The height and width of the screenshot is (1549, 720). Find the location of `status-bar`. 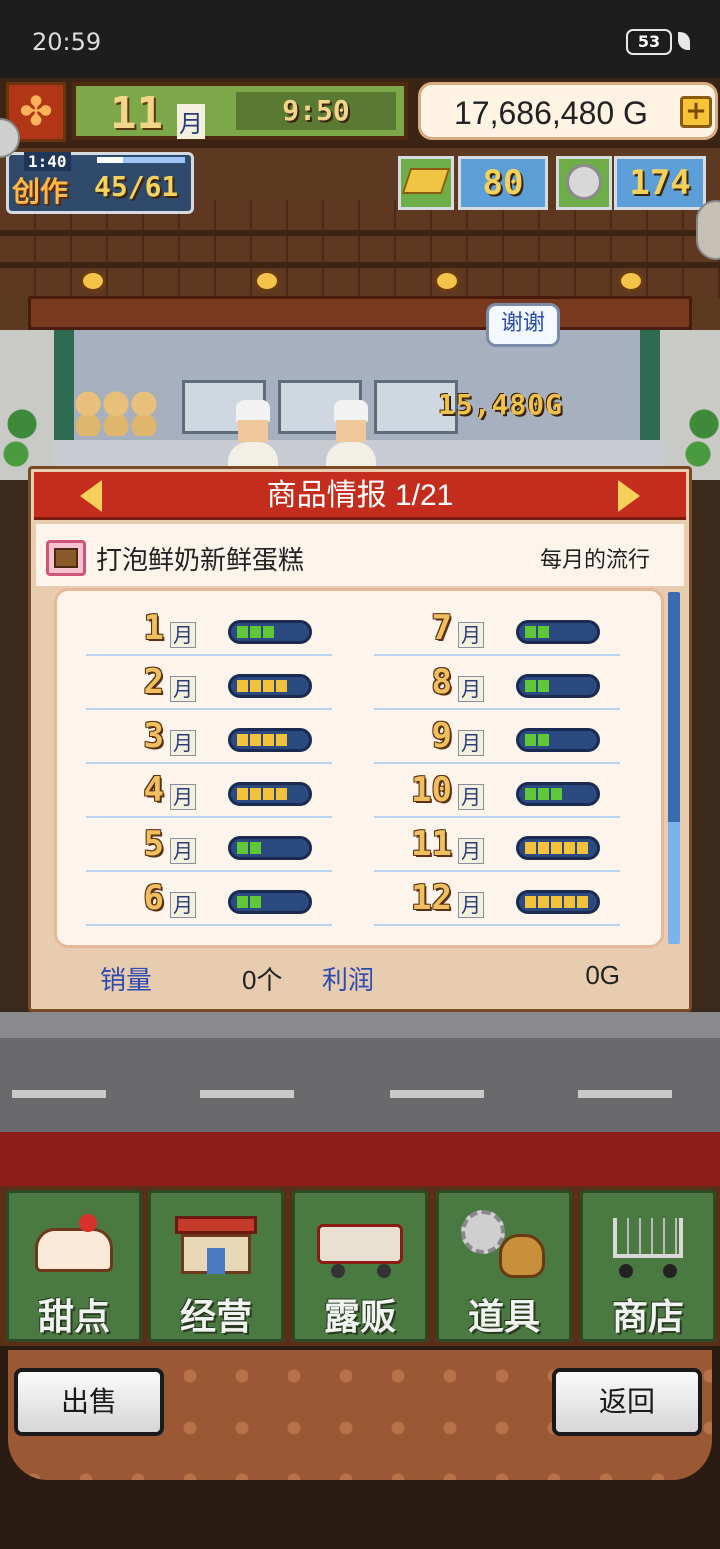

status-bar is located at coordinates (360, 39).